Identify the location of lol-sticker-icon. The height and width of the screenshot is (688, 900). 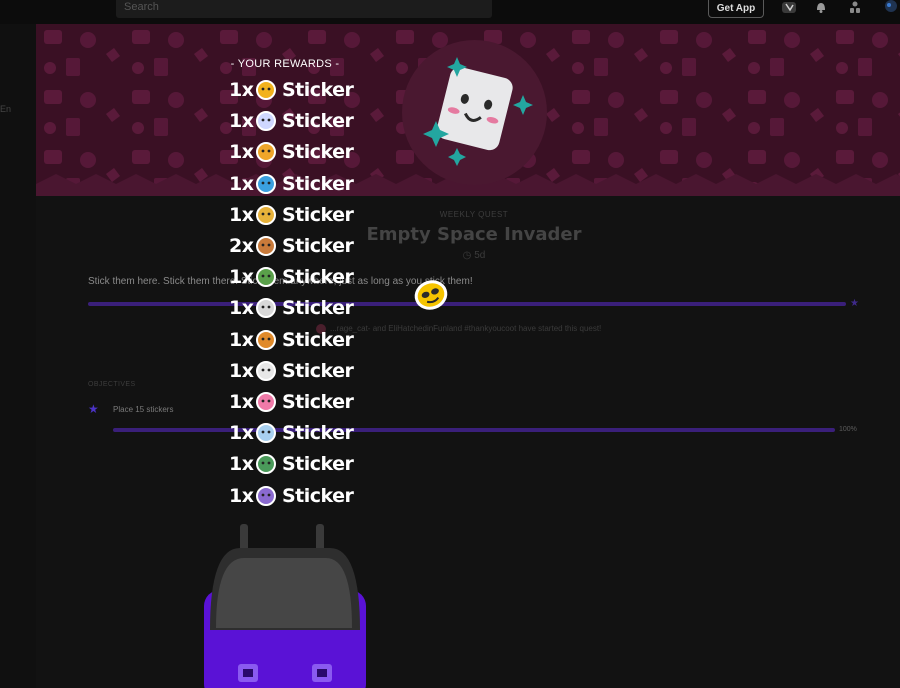
(266, 183).